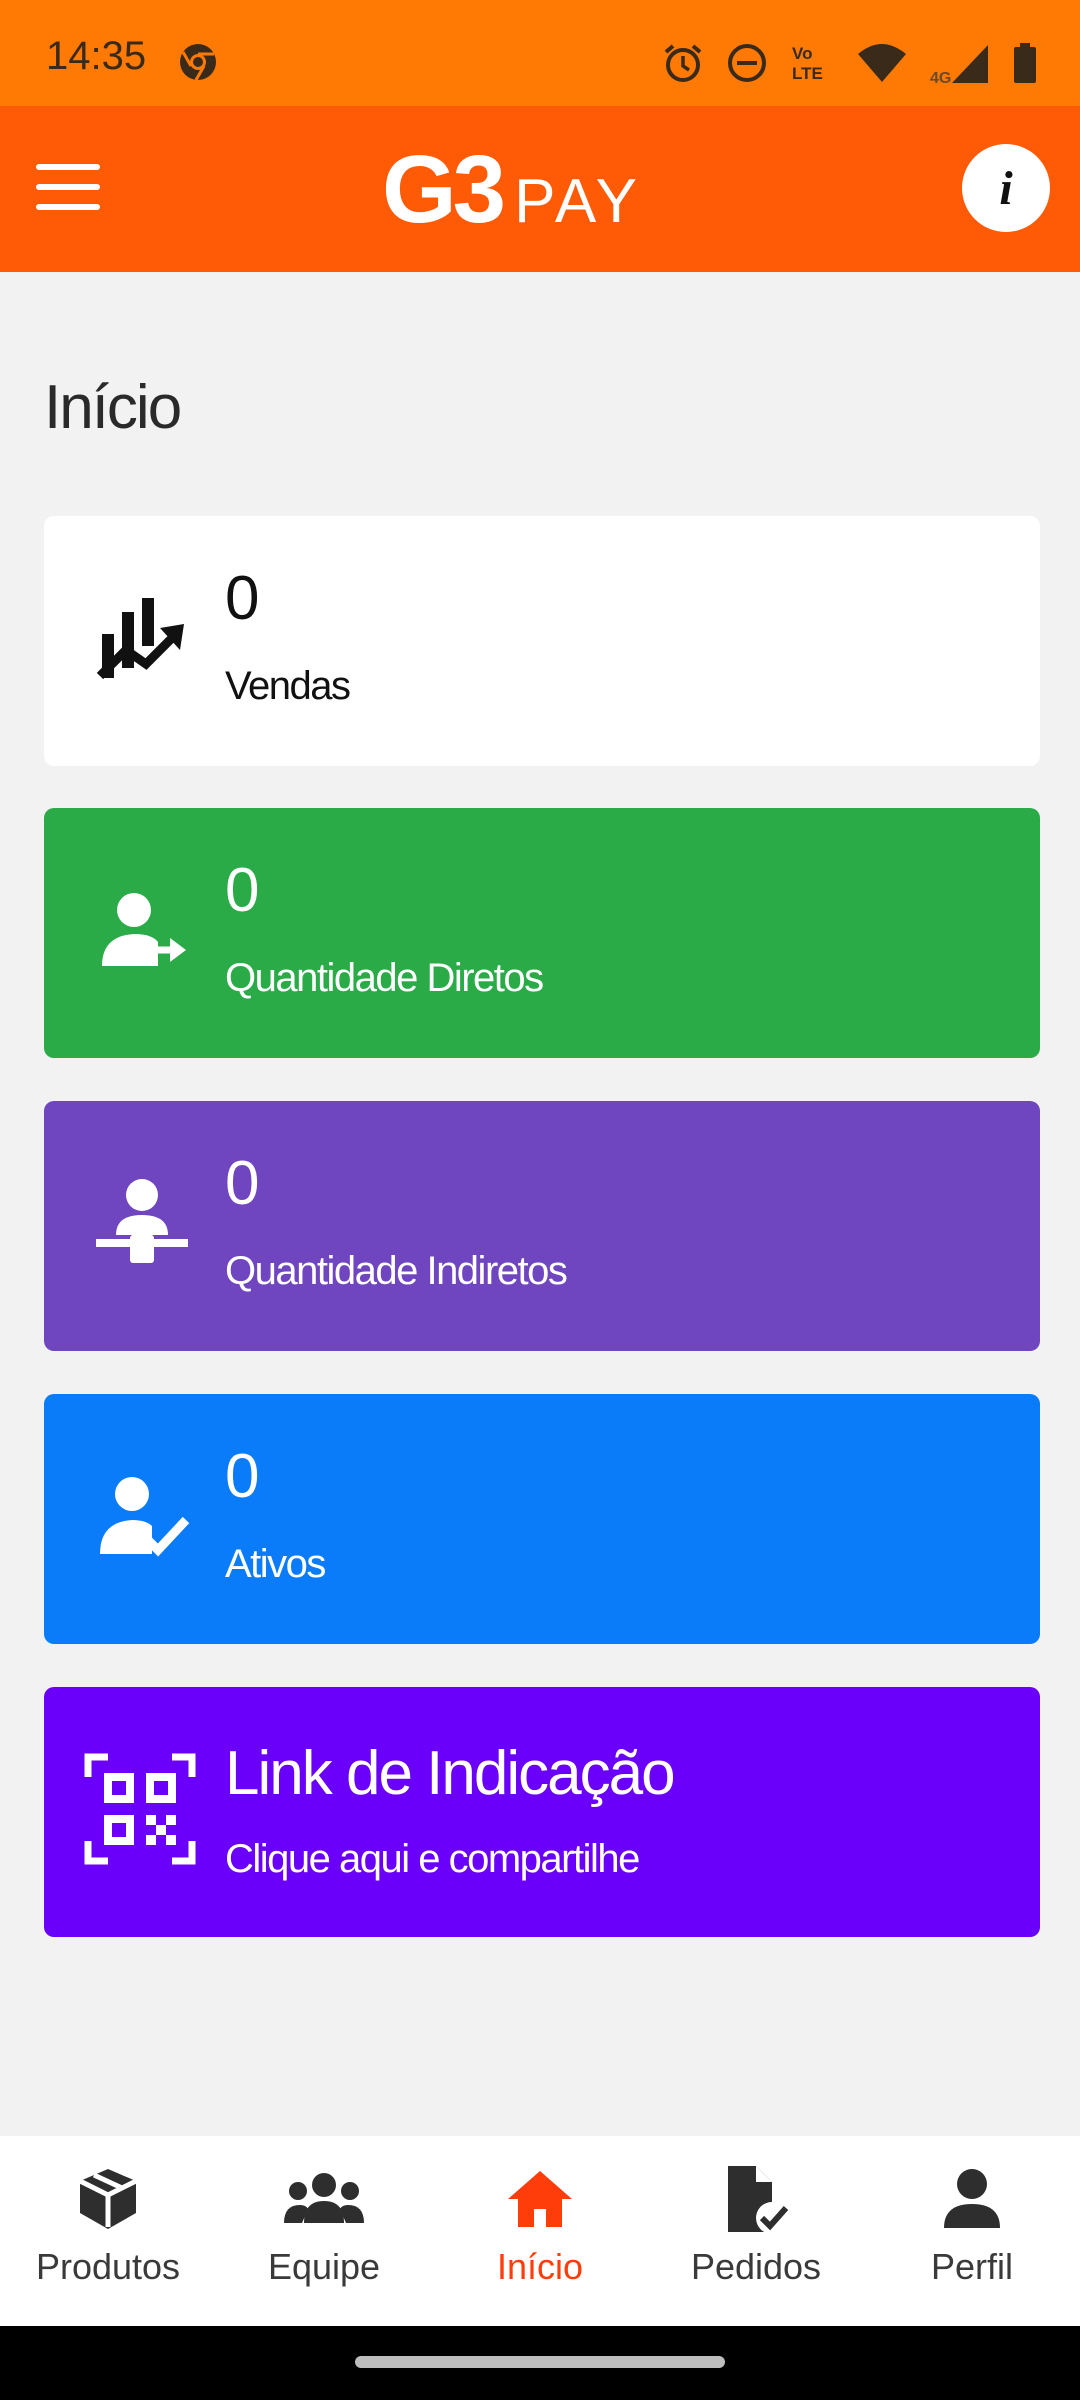 The width and height of the screenshot is (1080, 2400). Describe the element at coordinates (242, 1476) in the screenshot. I see `active-value: 0` at that location.